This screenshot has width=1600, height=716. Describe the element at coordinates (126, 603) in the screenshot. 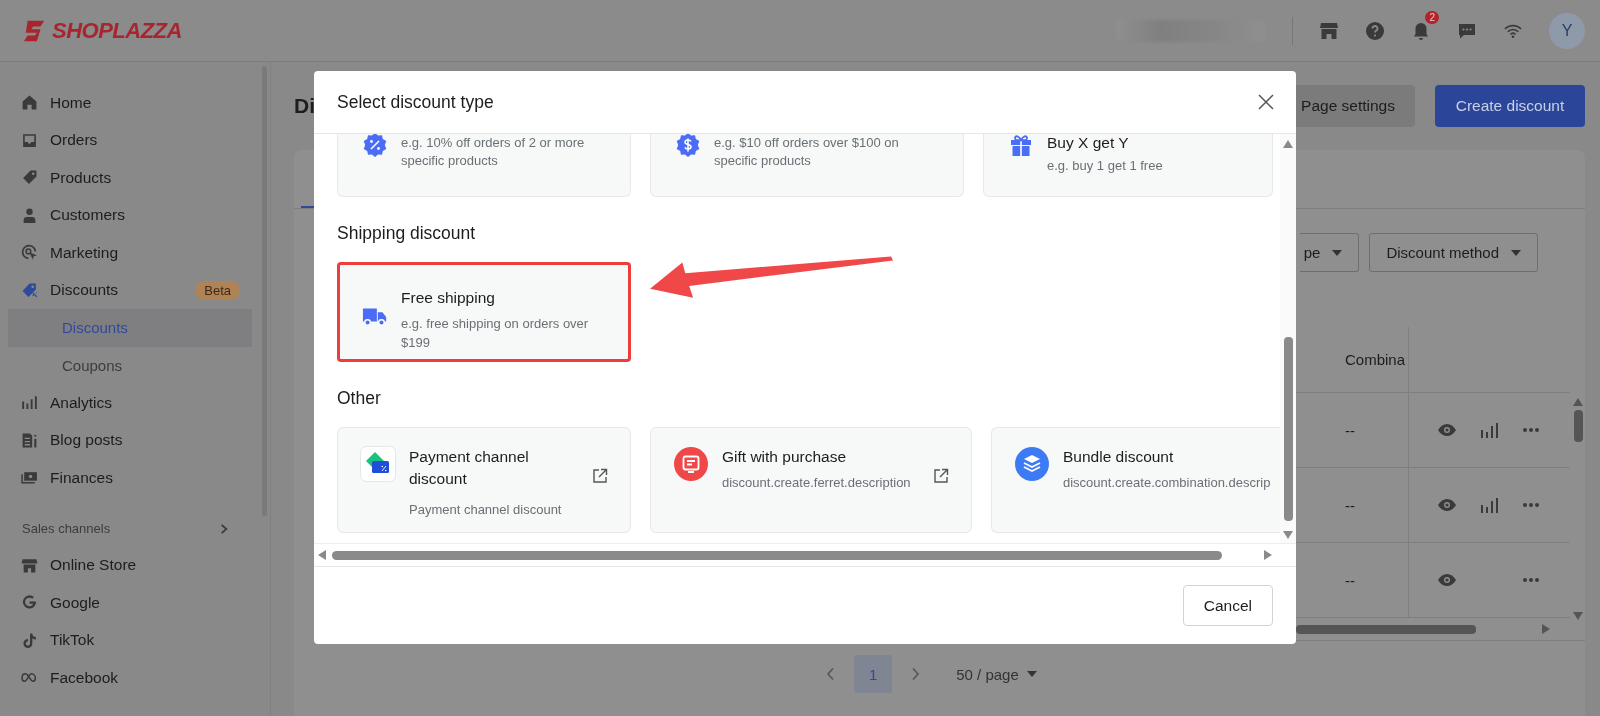

I see `sidebar-item: Google` at that location.